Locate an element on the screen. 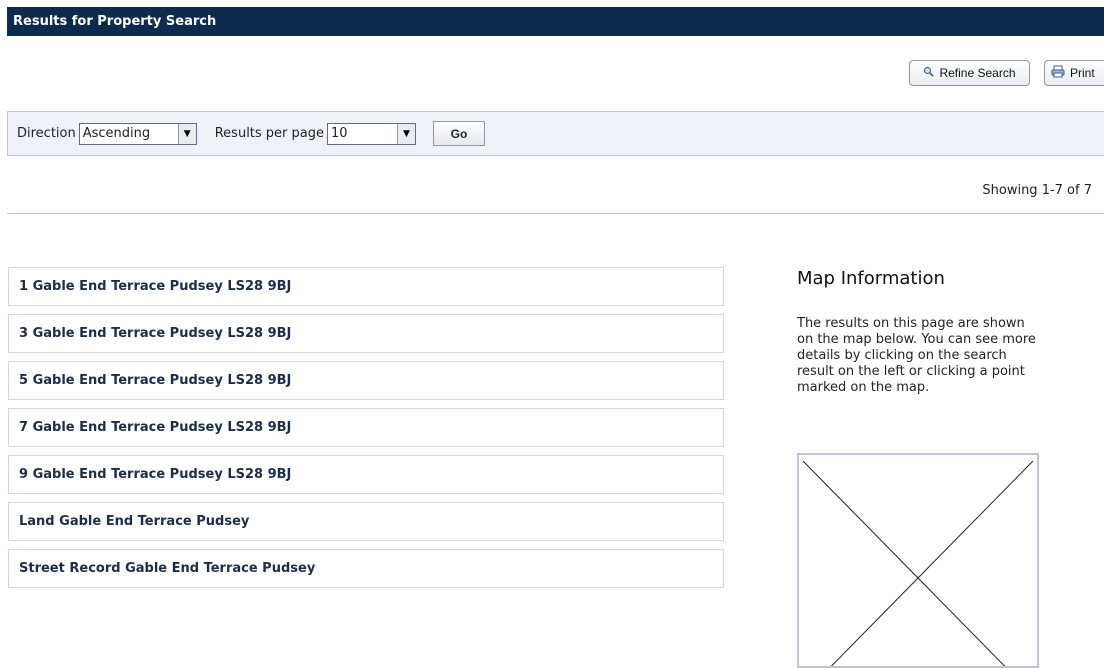 The height and width of the screenshot is (668, 1104). go-button: Go is located at coordinates (459, 133).